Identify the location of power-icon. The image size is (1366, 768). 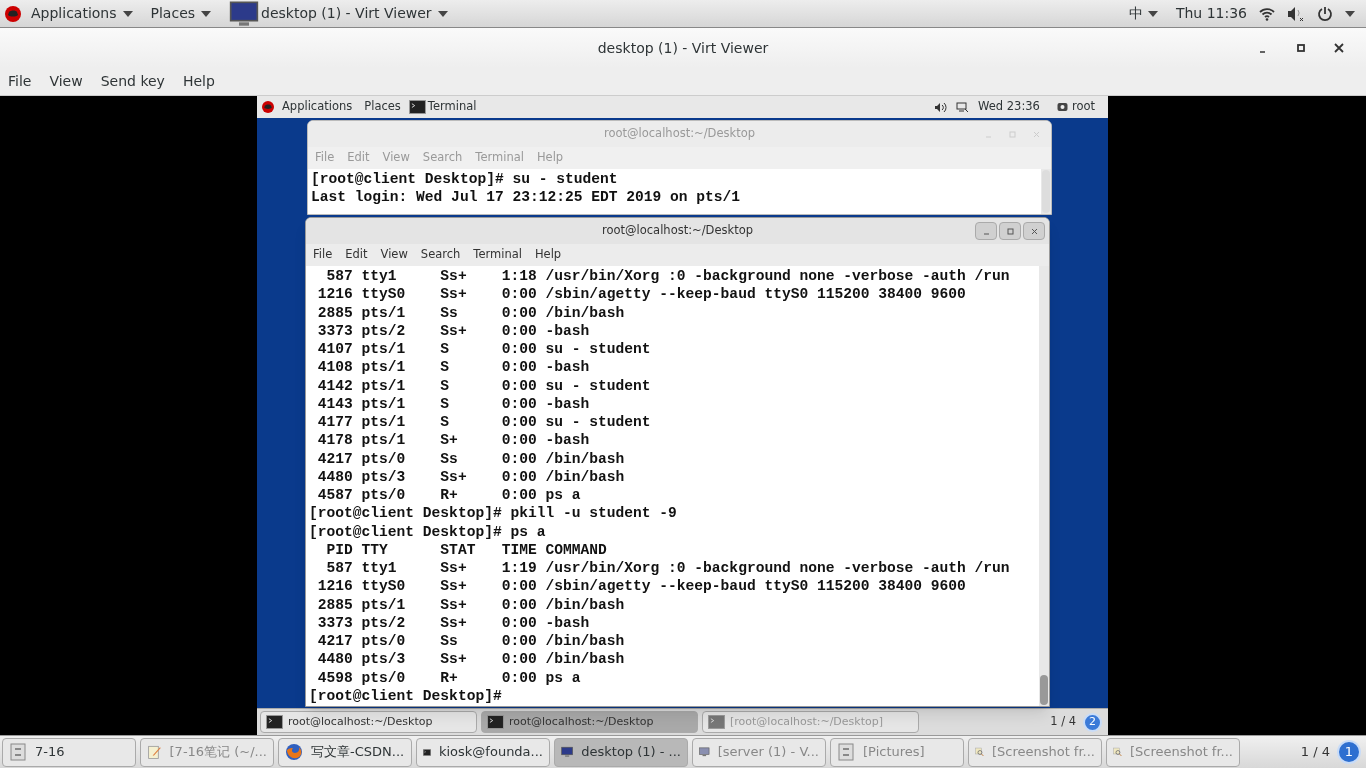
(1325, 13).